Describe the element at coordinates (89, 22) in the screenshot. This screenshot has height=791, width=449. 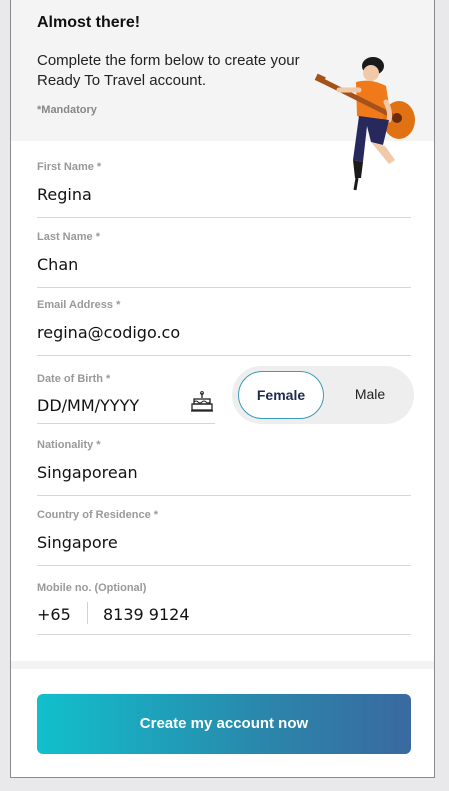
I see `page-title: Almost there!` at that location.